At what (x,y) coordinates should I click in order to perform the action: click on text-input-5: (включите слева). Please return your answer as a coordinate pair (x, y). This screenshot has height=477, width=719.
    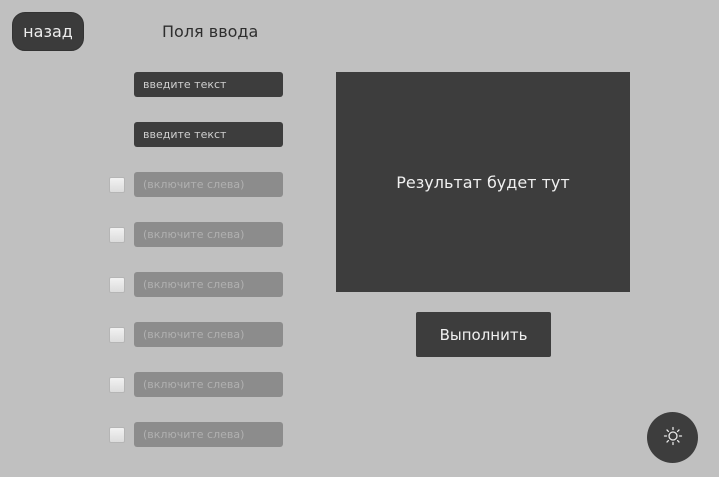
    Looking at the image, I should click on (208, 284).